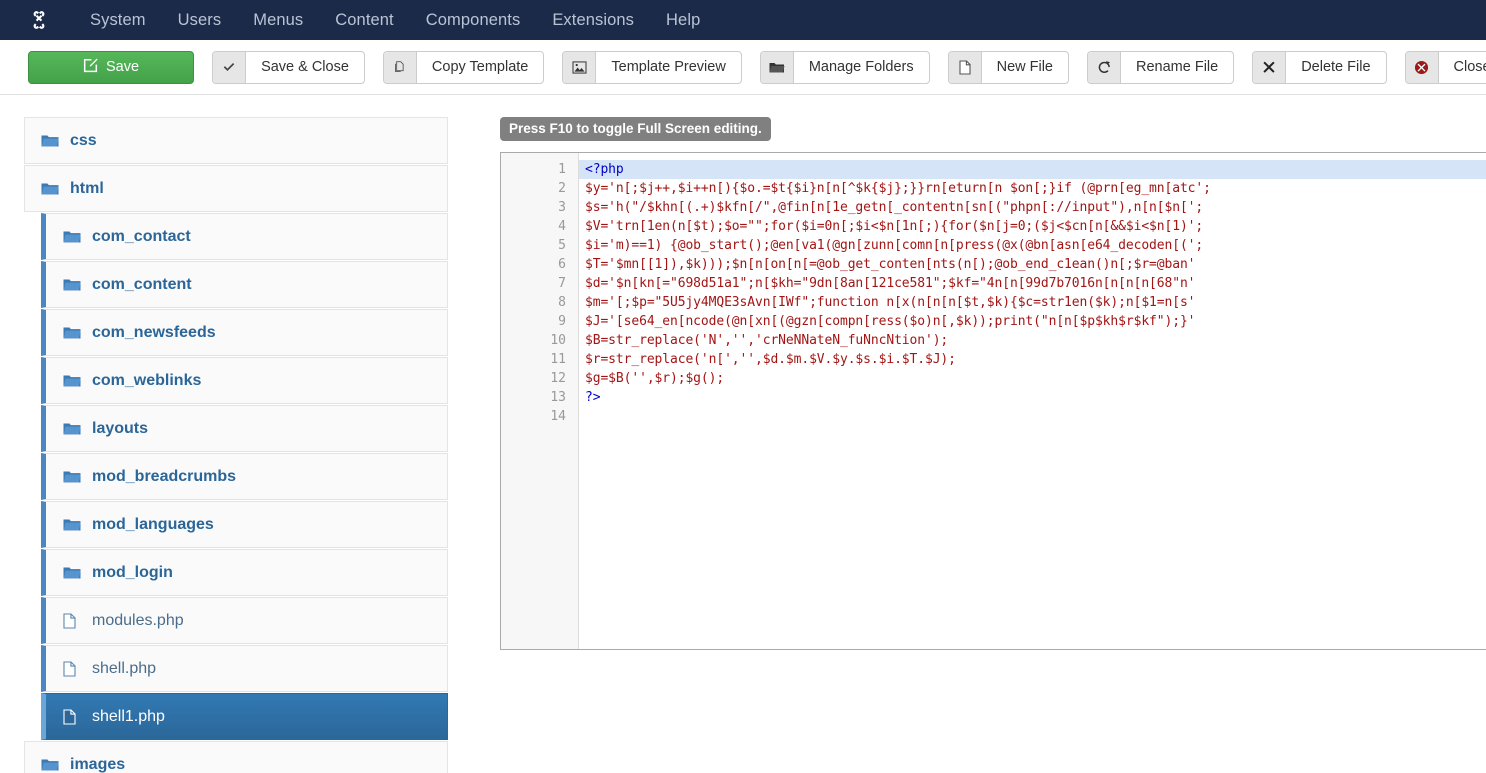 This screenshot has width=1486, height=773. I want to click on tree-item-layouts: layouts, so click(244, 428).